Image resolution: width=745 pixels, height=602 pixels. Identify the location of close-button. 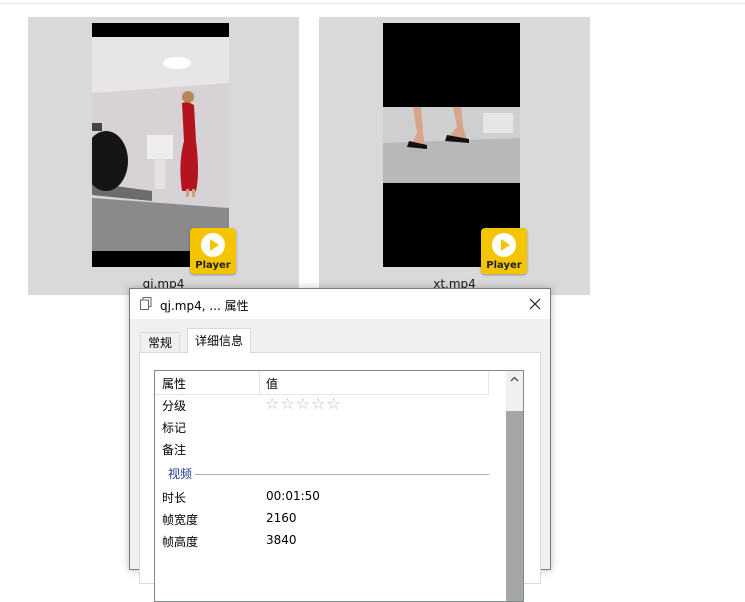
(535, 304).